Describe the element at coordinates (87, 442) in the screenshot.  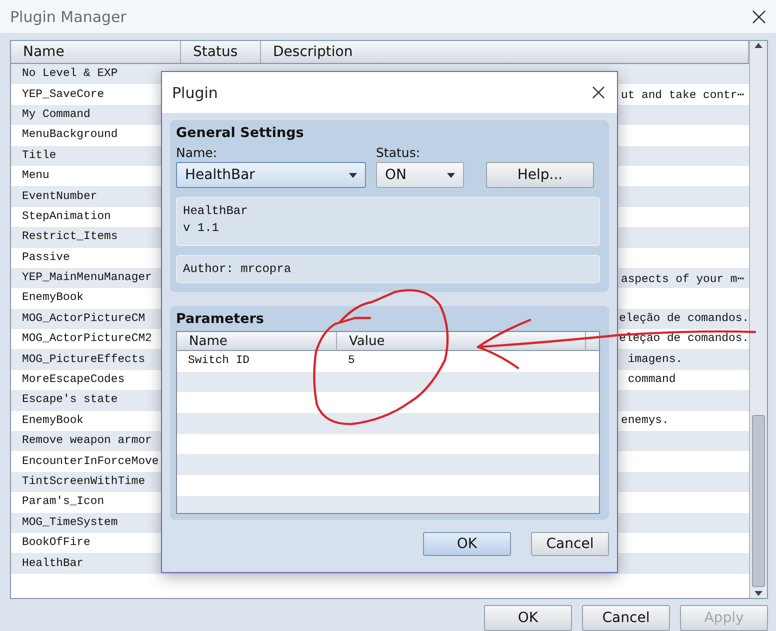
I see `table-cell-text: Remove weapon armor` at that location.